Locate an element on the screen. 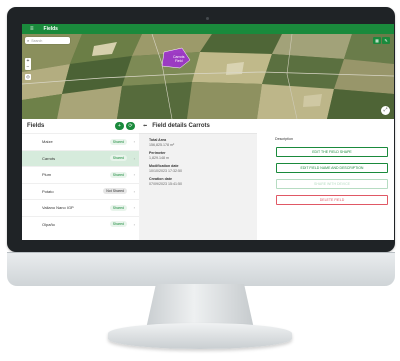  delete-field-button: DELETE FIELD is located at coordinates (332, 200).